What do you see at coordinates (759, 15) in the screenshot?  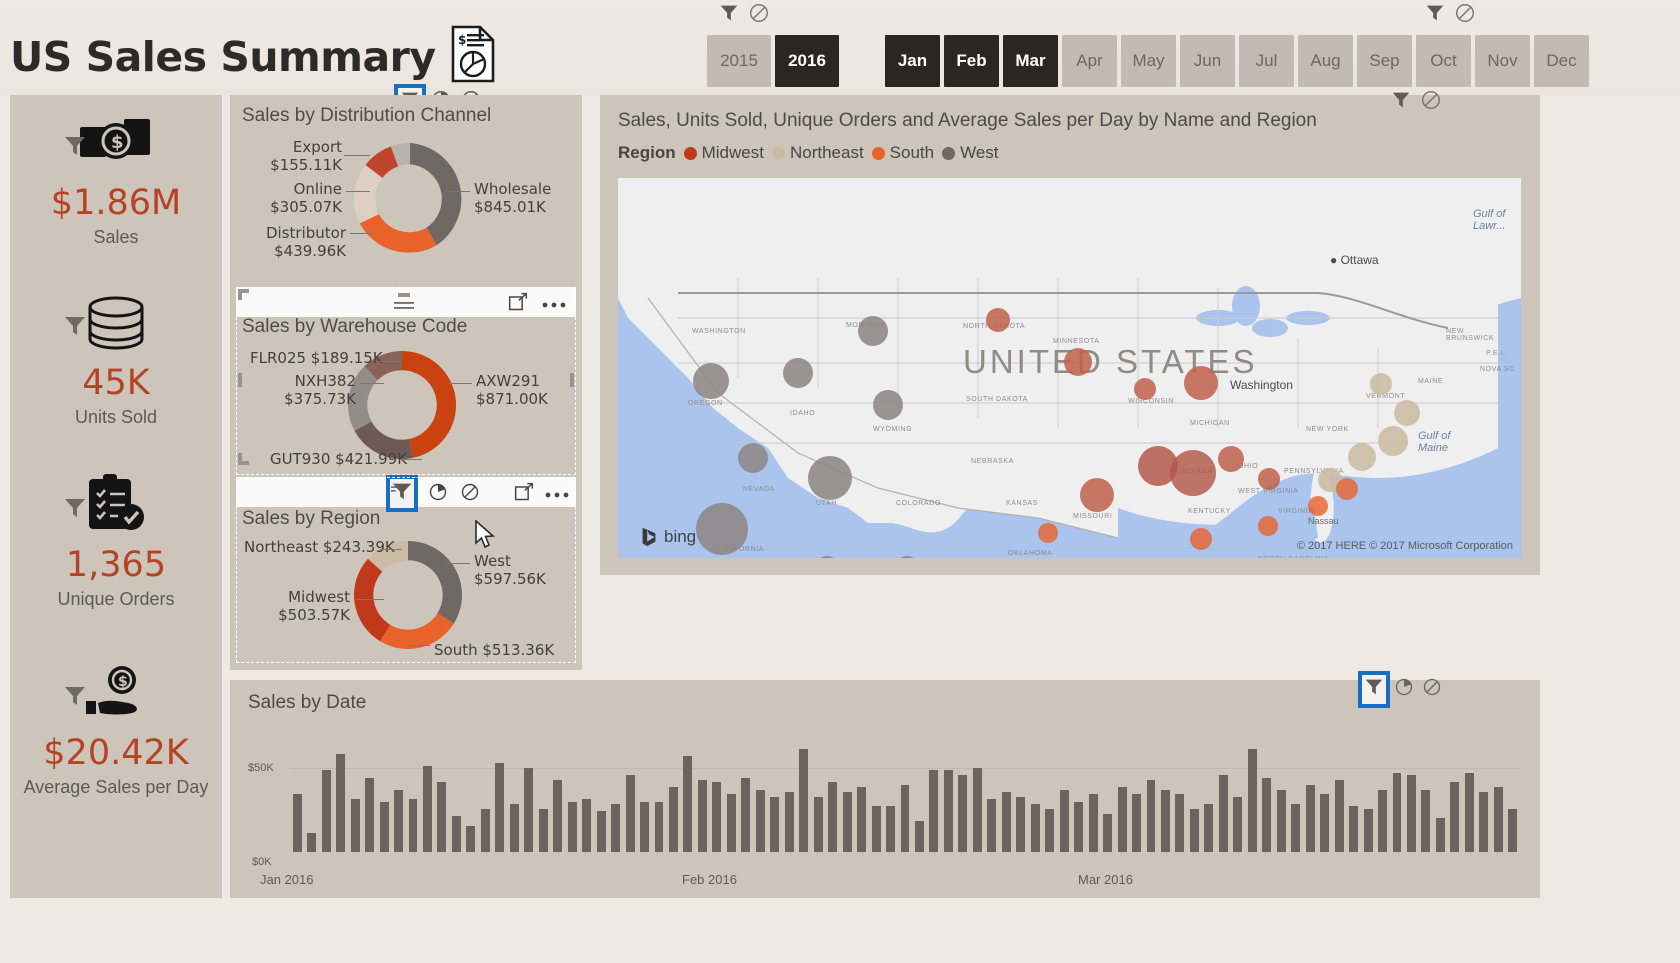 I see `no-entry-icon` at bounding box center [759, 15].